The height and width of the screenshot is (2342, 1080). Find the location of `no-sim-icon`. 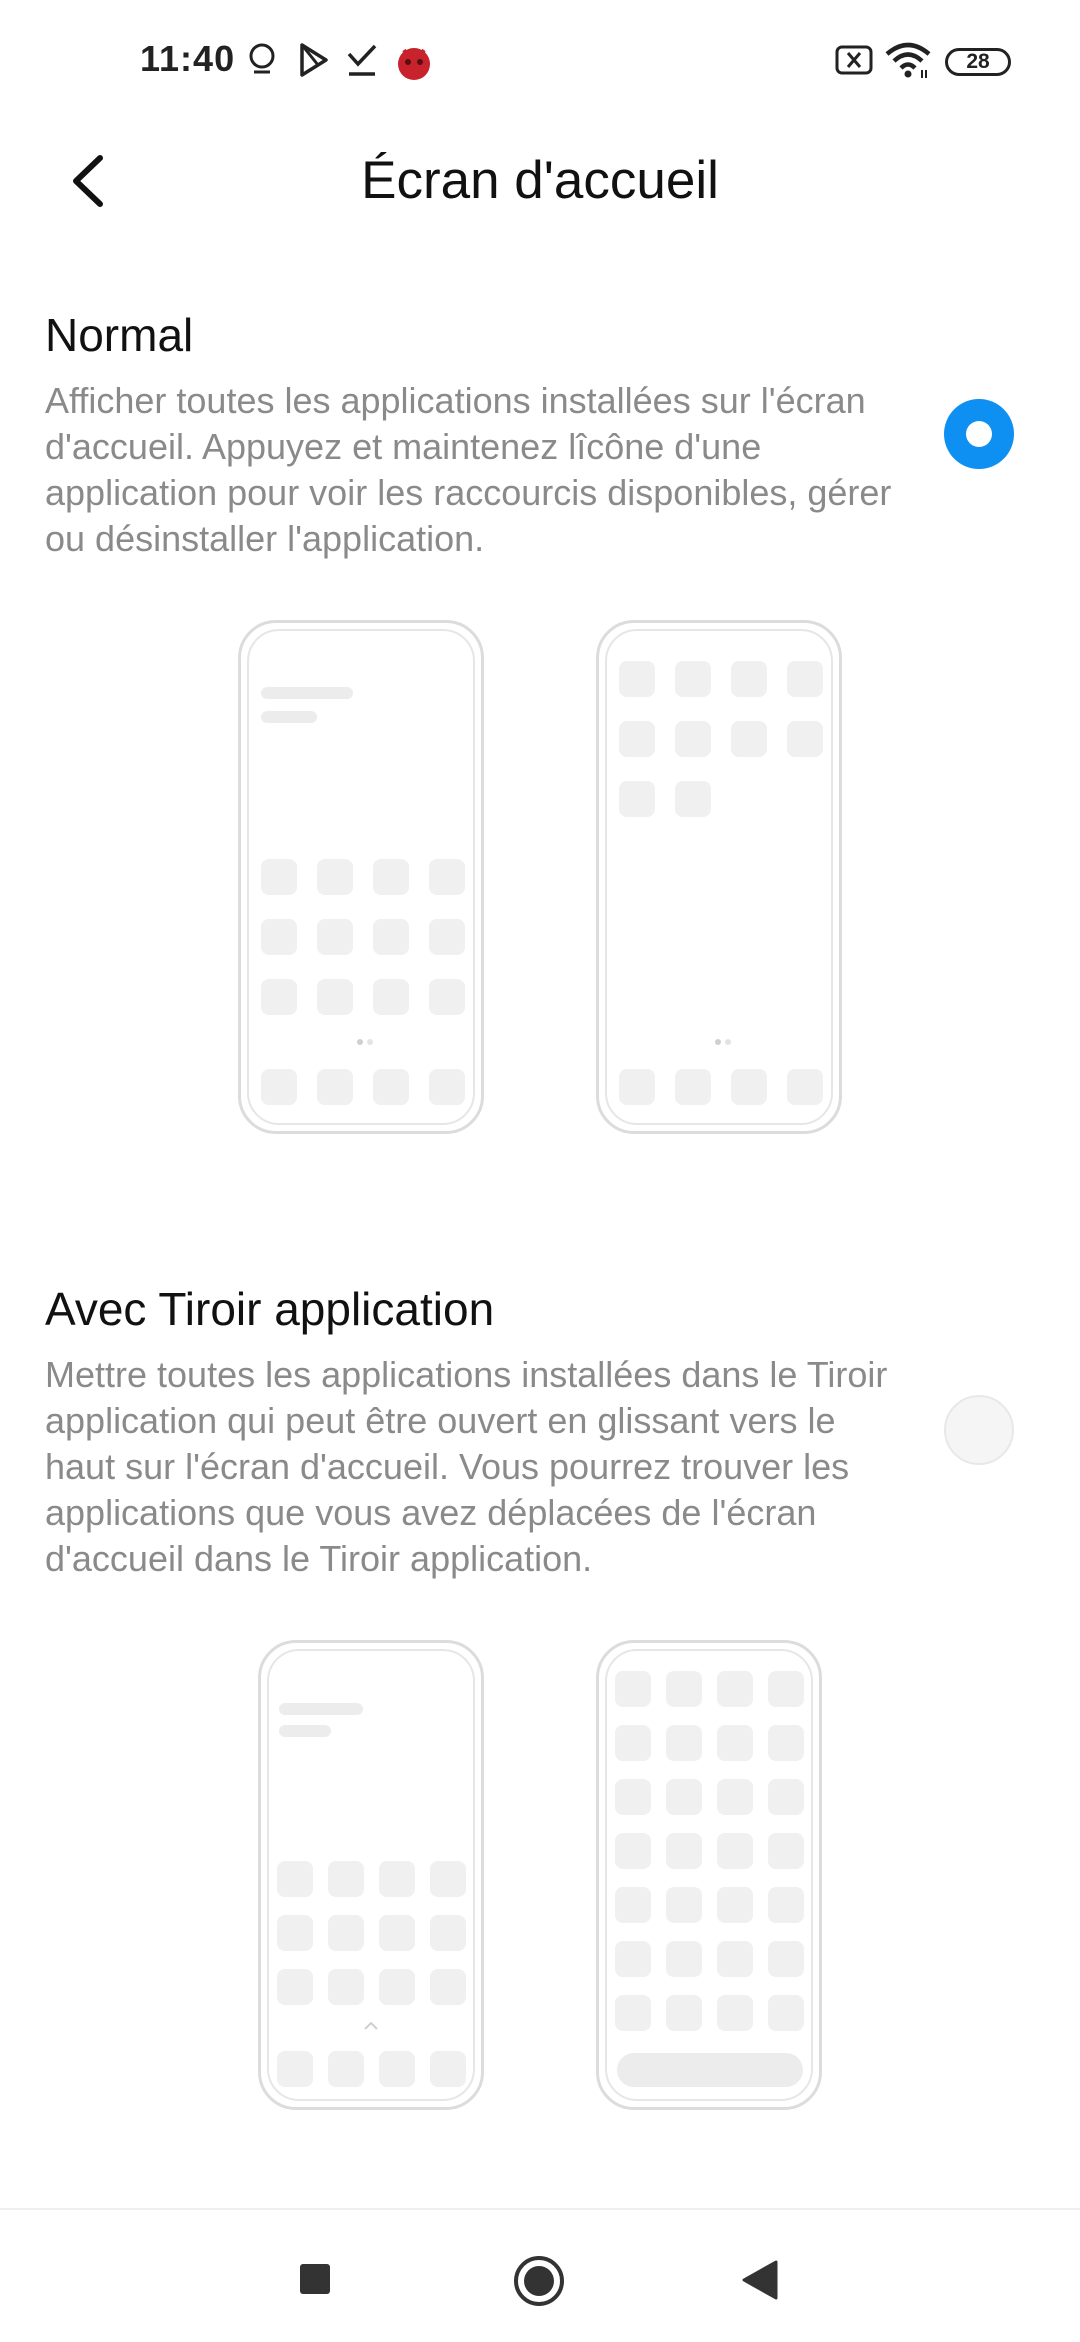

no-sim-icon is located at coordinates (854, 60).